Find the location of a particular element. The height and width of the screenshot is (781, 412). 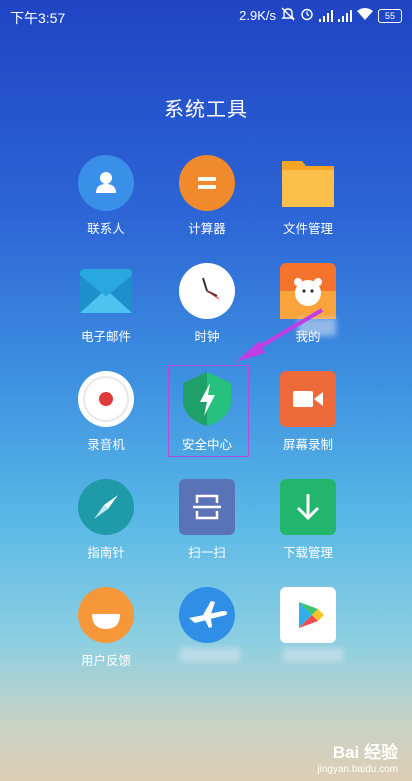

watermark-brand: Bai 经验 is located at coordinates (365, 752).